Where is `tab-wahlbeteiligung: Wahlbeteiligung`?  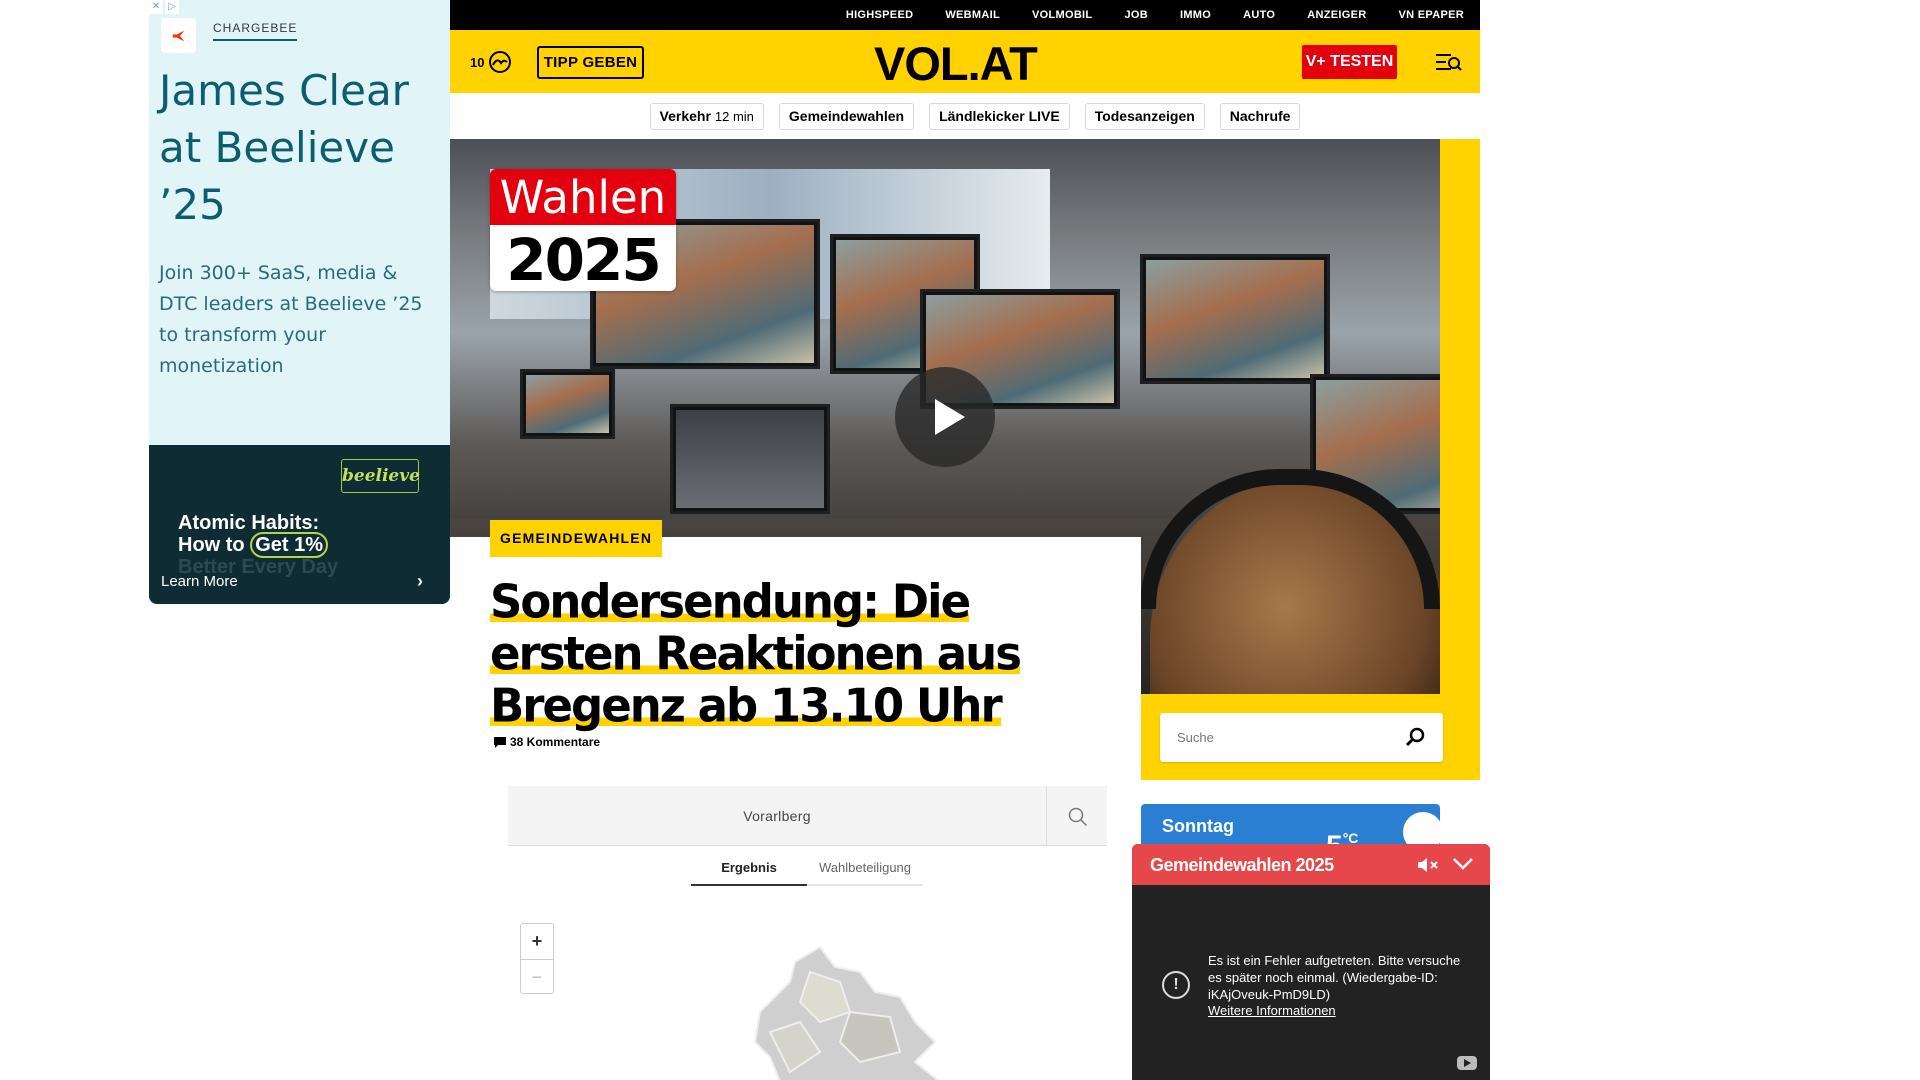
tab-wahlbeteiligung: Wahlbeteiligung is located at coordinates (865, 871).